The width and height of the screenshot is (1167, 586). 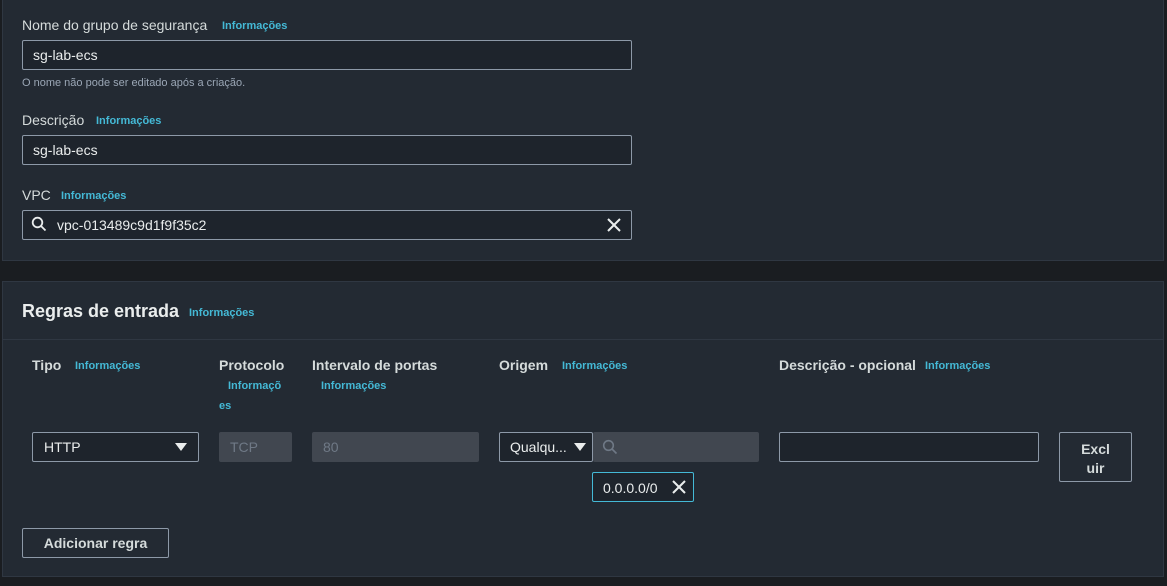 I want to click on inbound-rules-title: Regras de entrada, so click(x=101, y=311).